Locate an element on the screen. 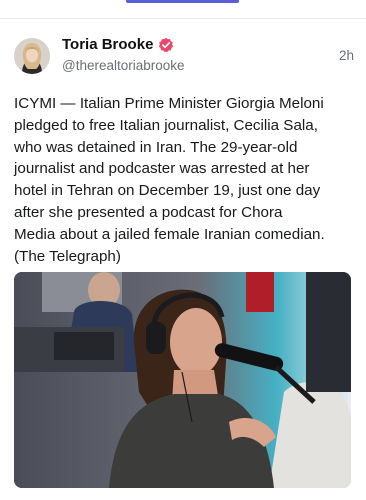 The width and height of the screenshot is (366, 500). verified-badge-icon is located at coordinates (166, 45).